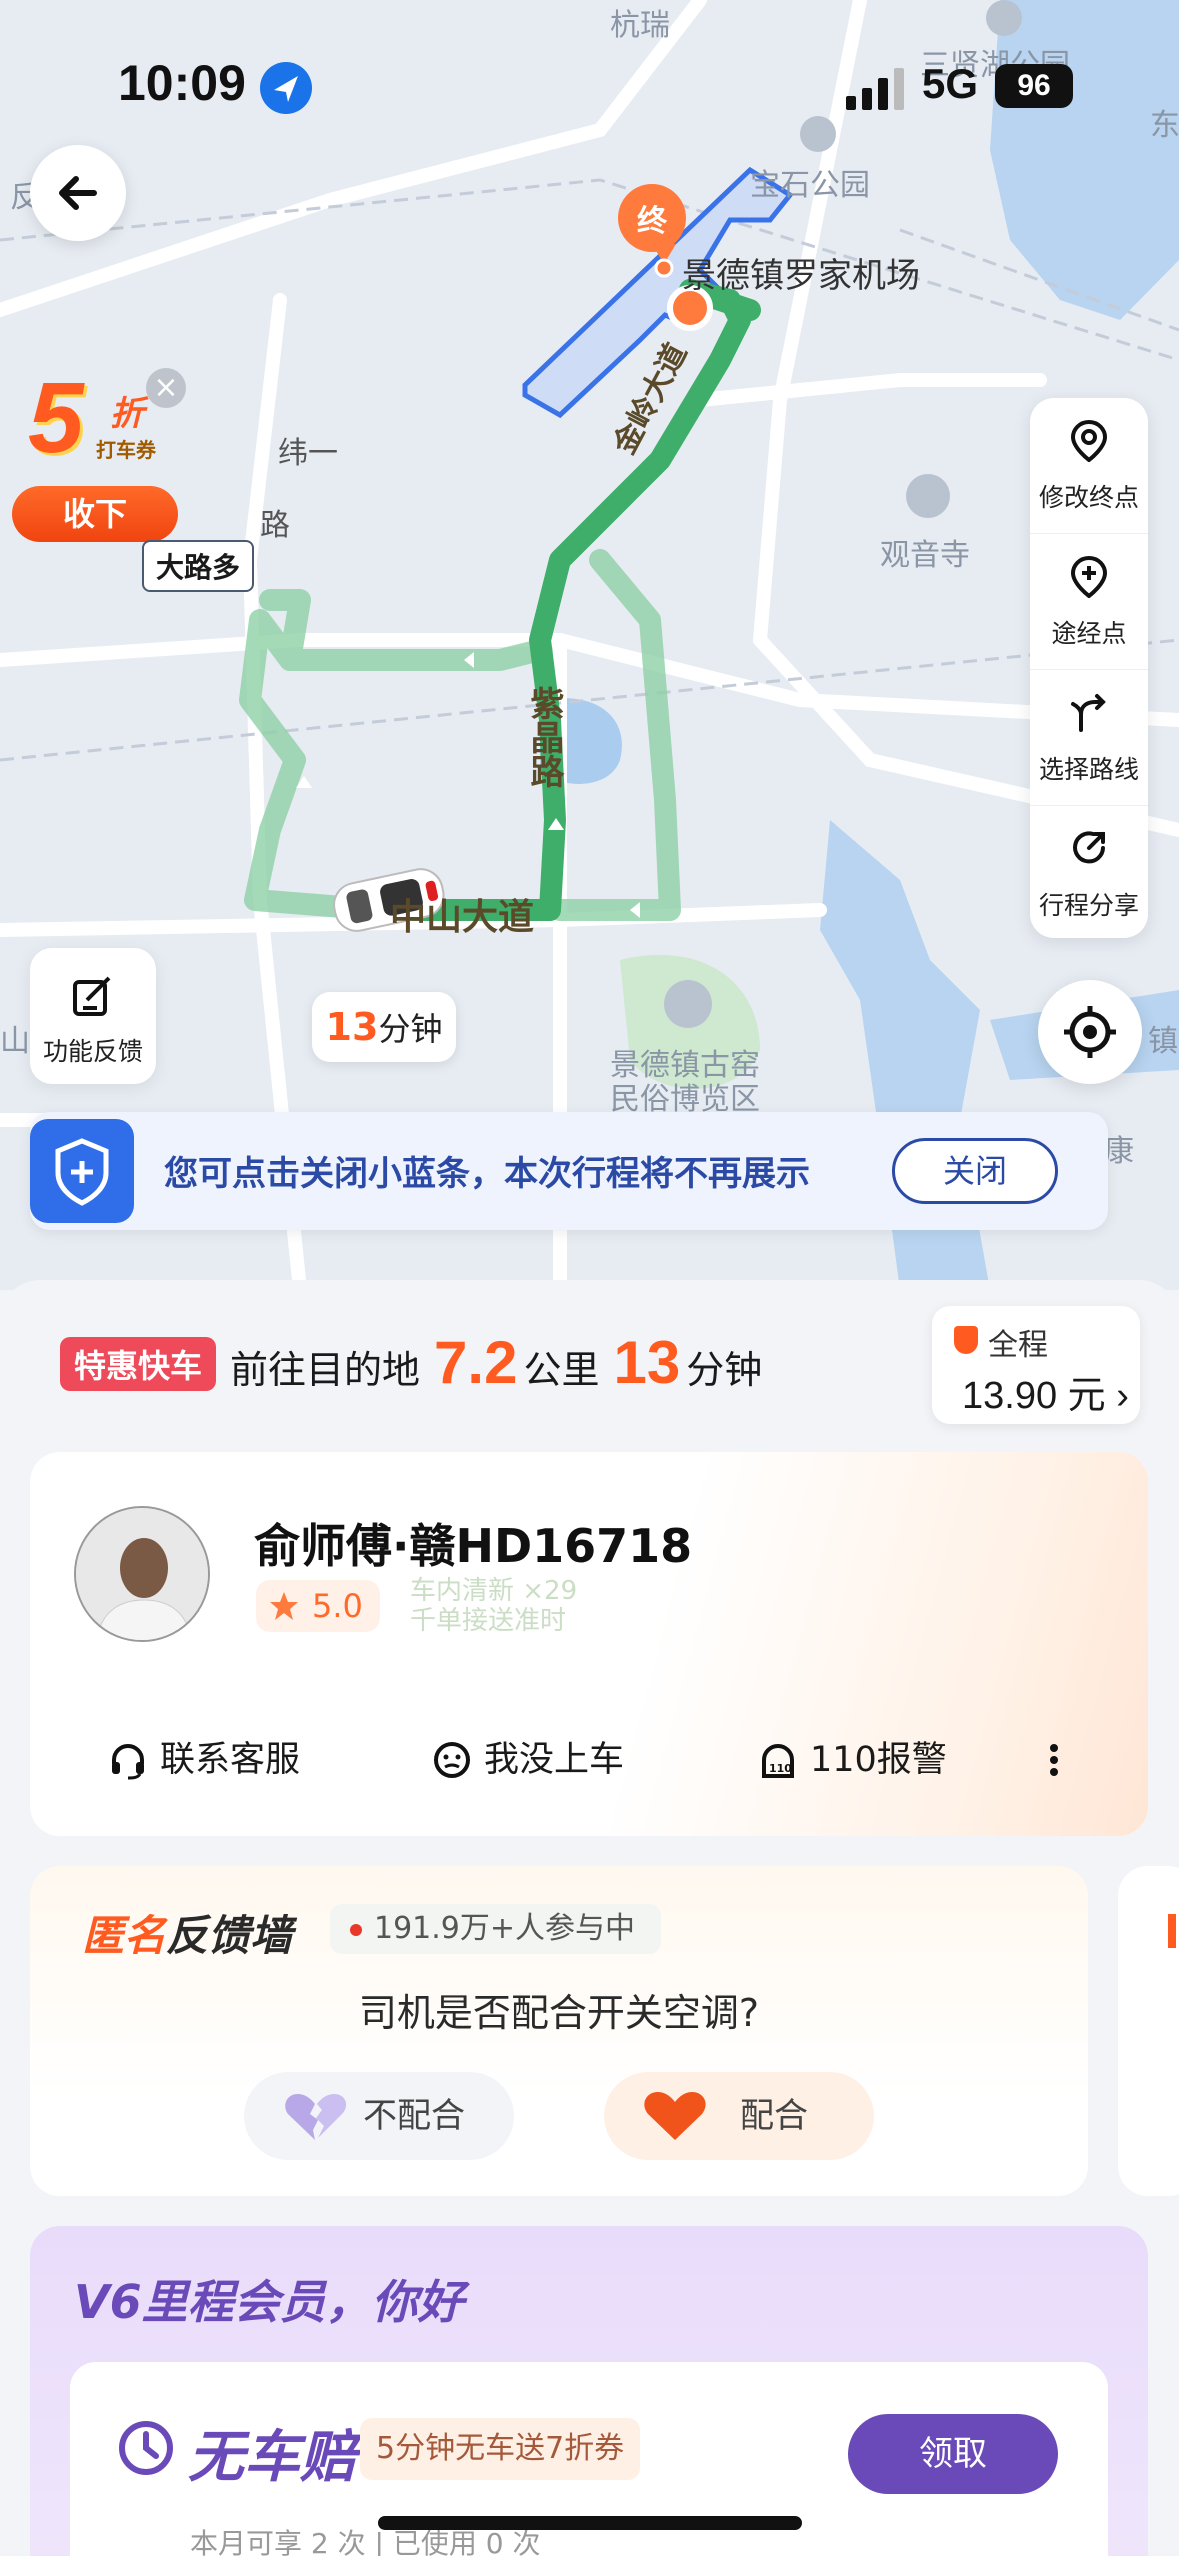  I want to click on route-tag: 大路多, so click(198, 566).